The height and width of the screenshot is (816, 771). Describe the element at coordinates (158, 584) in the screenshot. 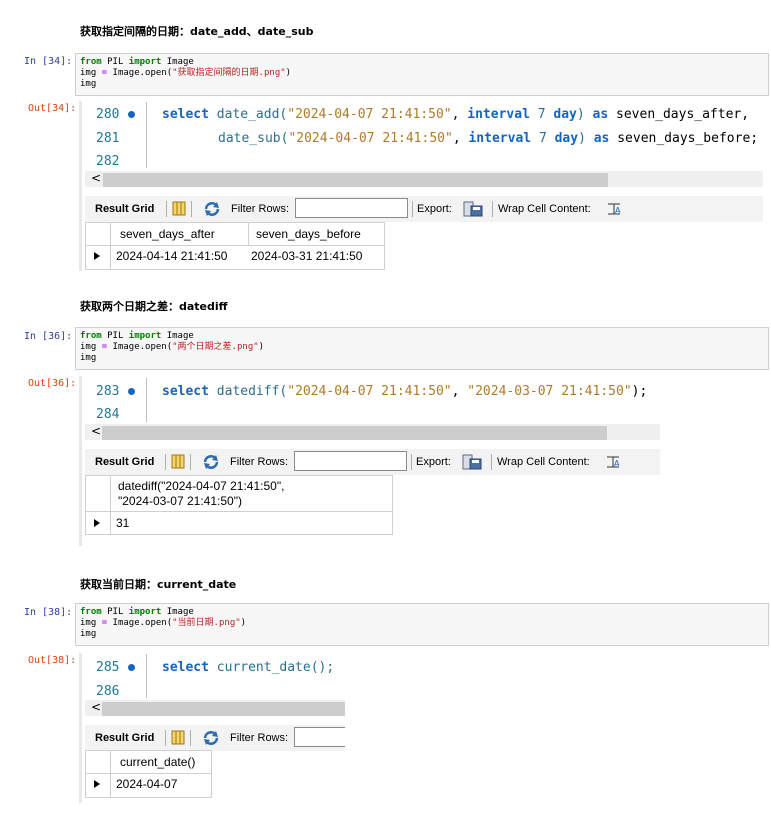

I see `section-heading: 获取当前日期：current_date` at that location.